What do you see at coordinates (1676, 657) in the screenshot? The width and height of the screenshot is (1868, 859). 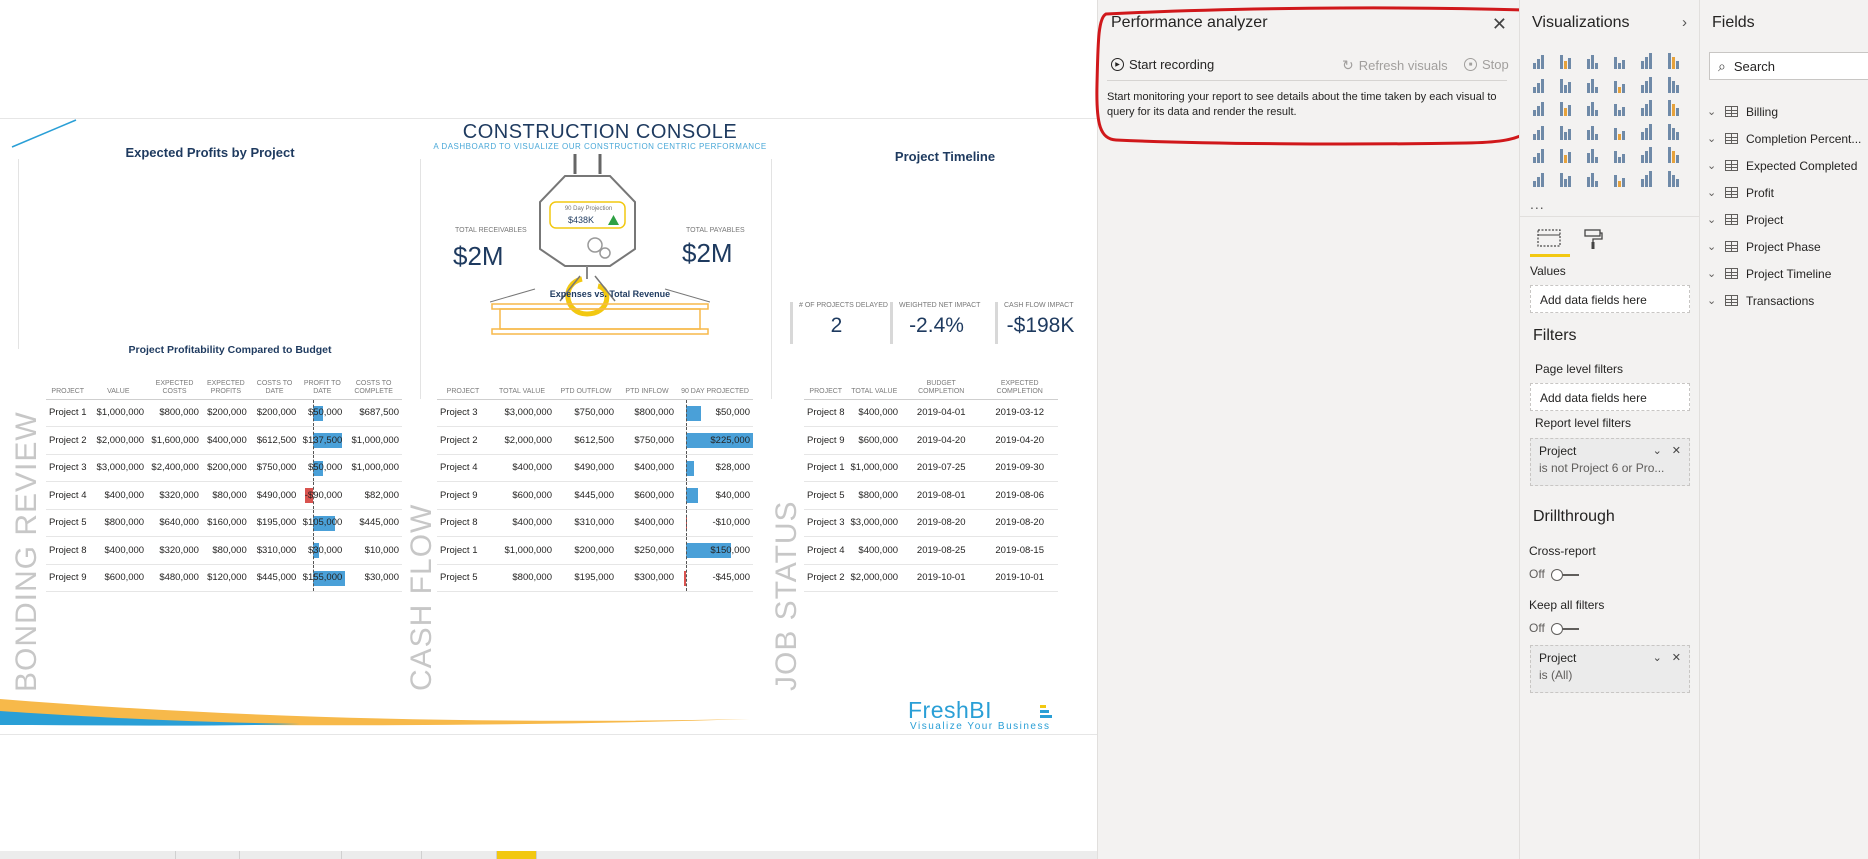 I see `close-icon: ✕` at bounding box center [1676, 657].